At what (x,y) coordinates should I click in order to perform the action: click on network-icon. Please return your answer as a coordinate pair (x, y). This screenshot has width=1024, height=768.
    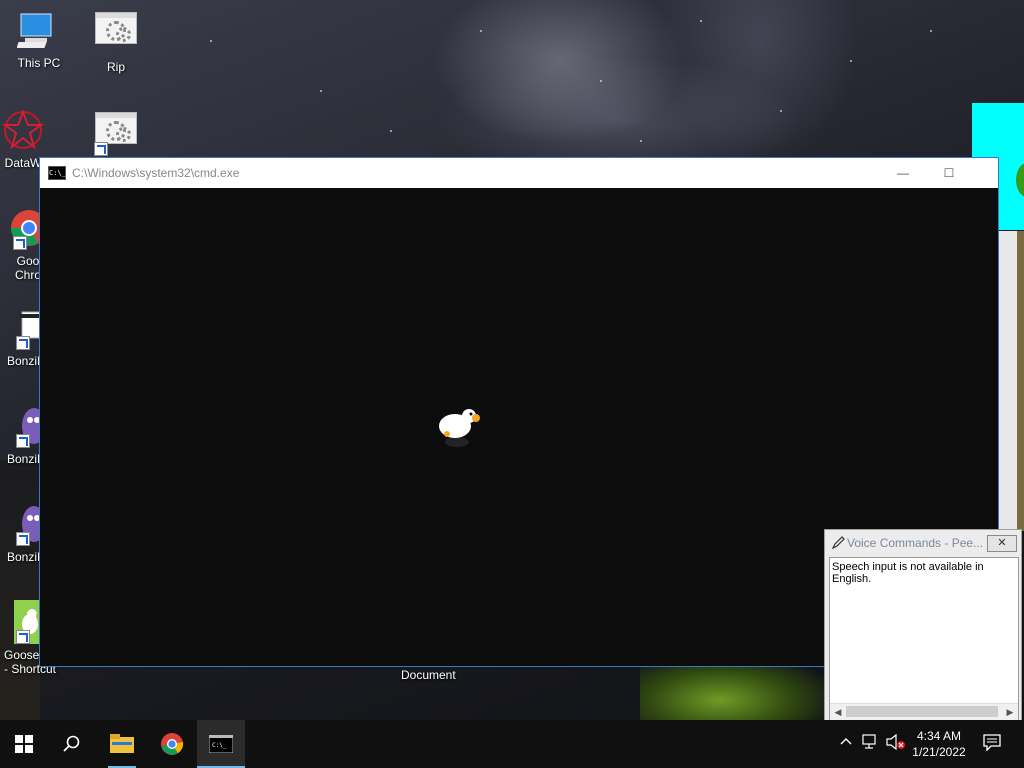
    Looking at the image, I should click on (869, 741).